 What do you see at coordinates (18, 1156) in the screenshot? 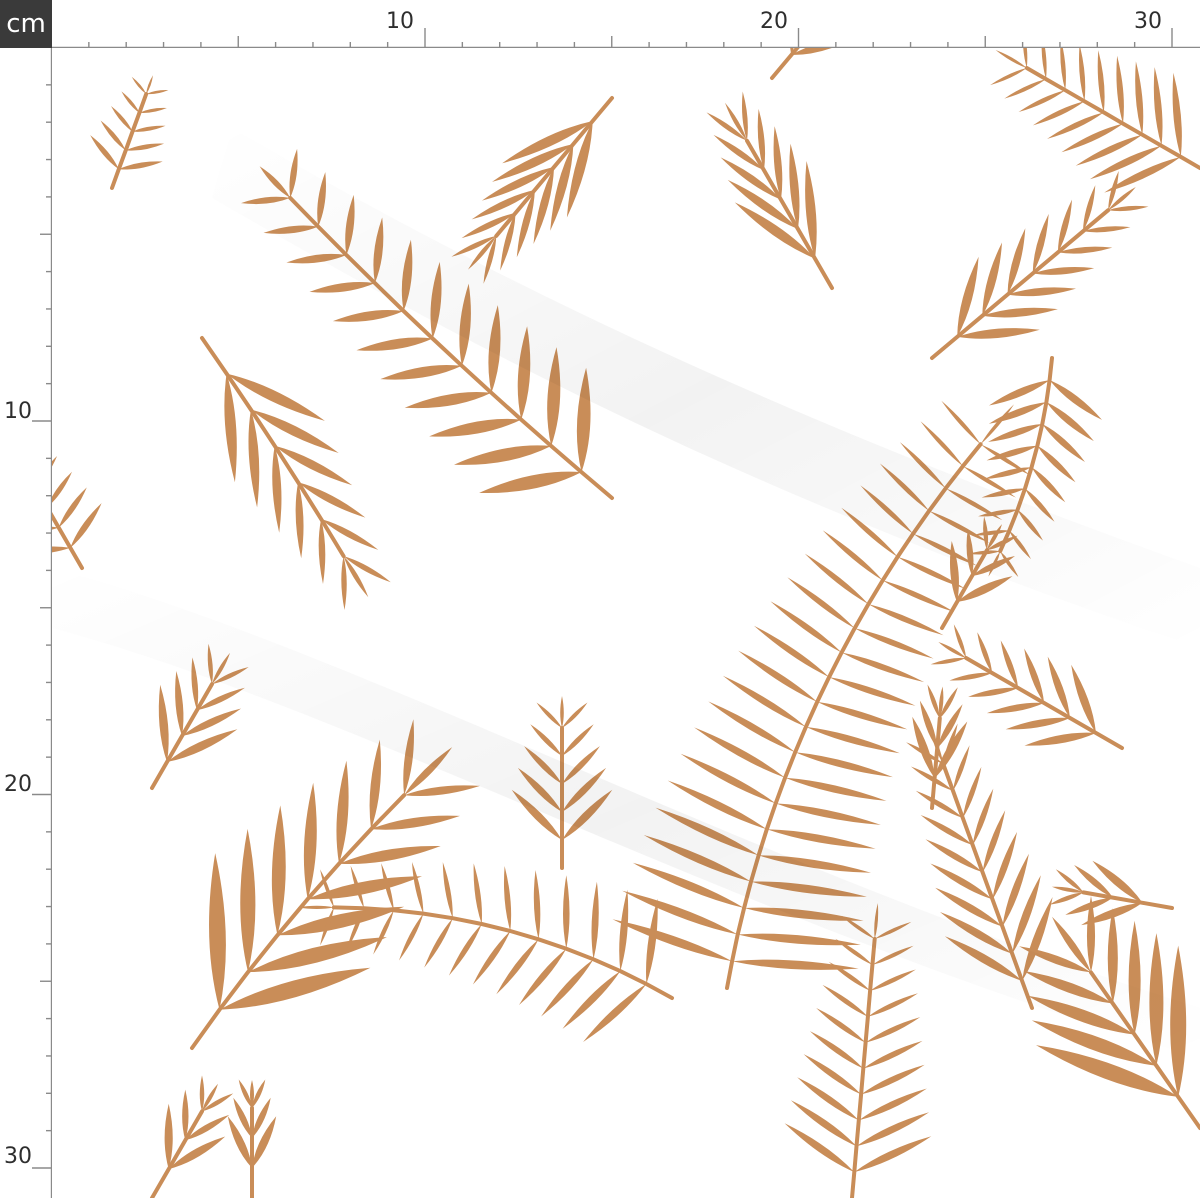
I see `ruler-left-label-30: 30` at bounding box center [18, 1156].